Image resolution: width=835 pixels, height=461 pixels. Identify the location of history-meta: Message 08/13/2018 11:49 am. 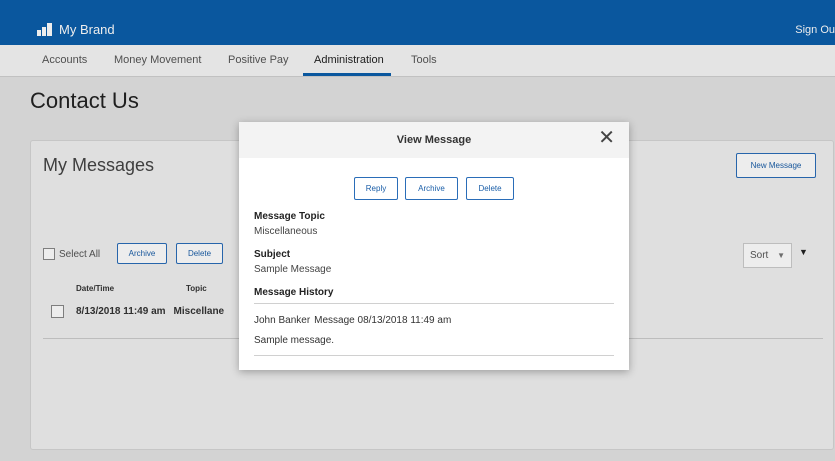
(383, 320).